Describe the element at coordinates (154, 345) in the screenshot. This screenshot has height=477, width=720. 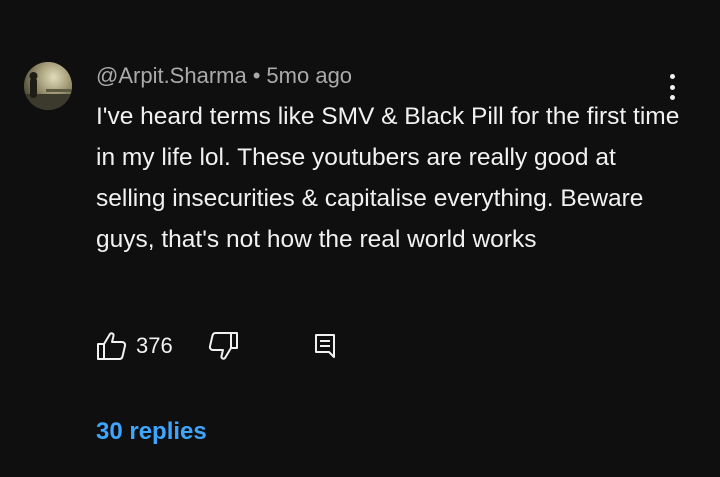
I see `like-count: 376` at that location.